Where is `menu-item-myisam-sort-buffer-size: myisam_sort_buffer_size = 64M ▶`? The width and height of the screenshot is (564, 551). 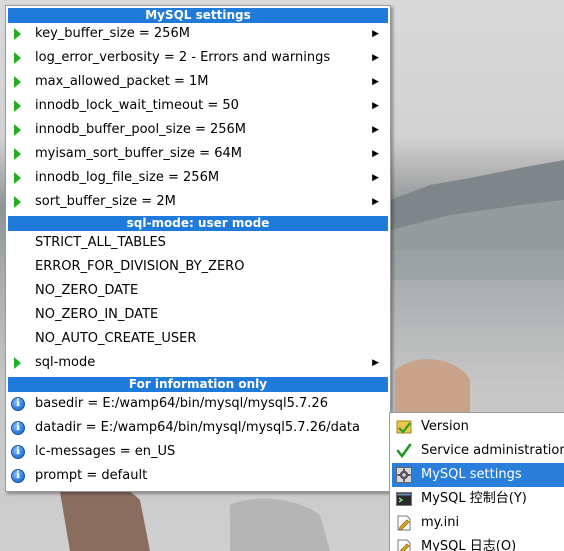 menu-item-myisam-sort-buffer-size: myisam_sort_buffer_size = 64M ▶ is located at coordinates (198, 154).